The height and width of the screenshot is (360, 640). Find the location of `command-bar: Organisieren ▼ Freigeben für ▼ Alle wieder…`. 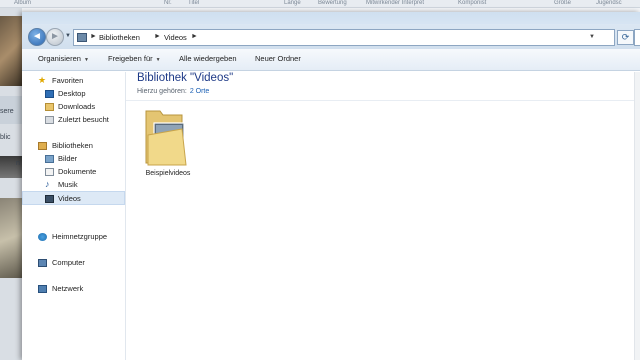

command-bar: Organisieren ▼ Freigeben für ▼ Alle wieder… is located at coordinates (331, 60).